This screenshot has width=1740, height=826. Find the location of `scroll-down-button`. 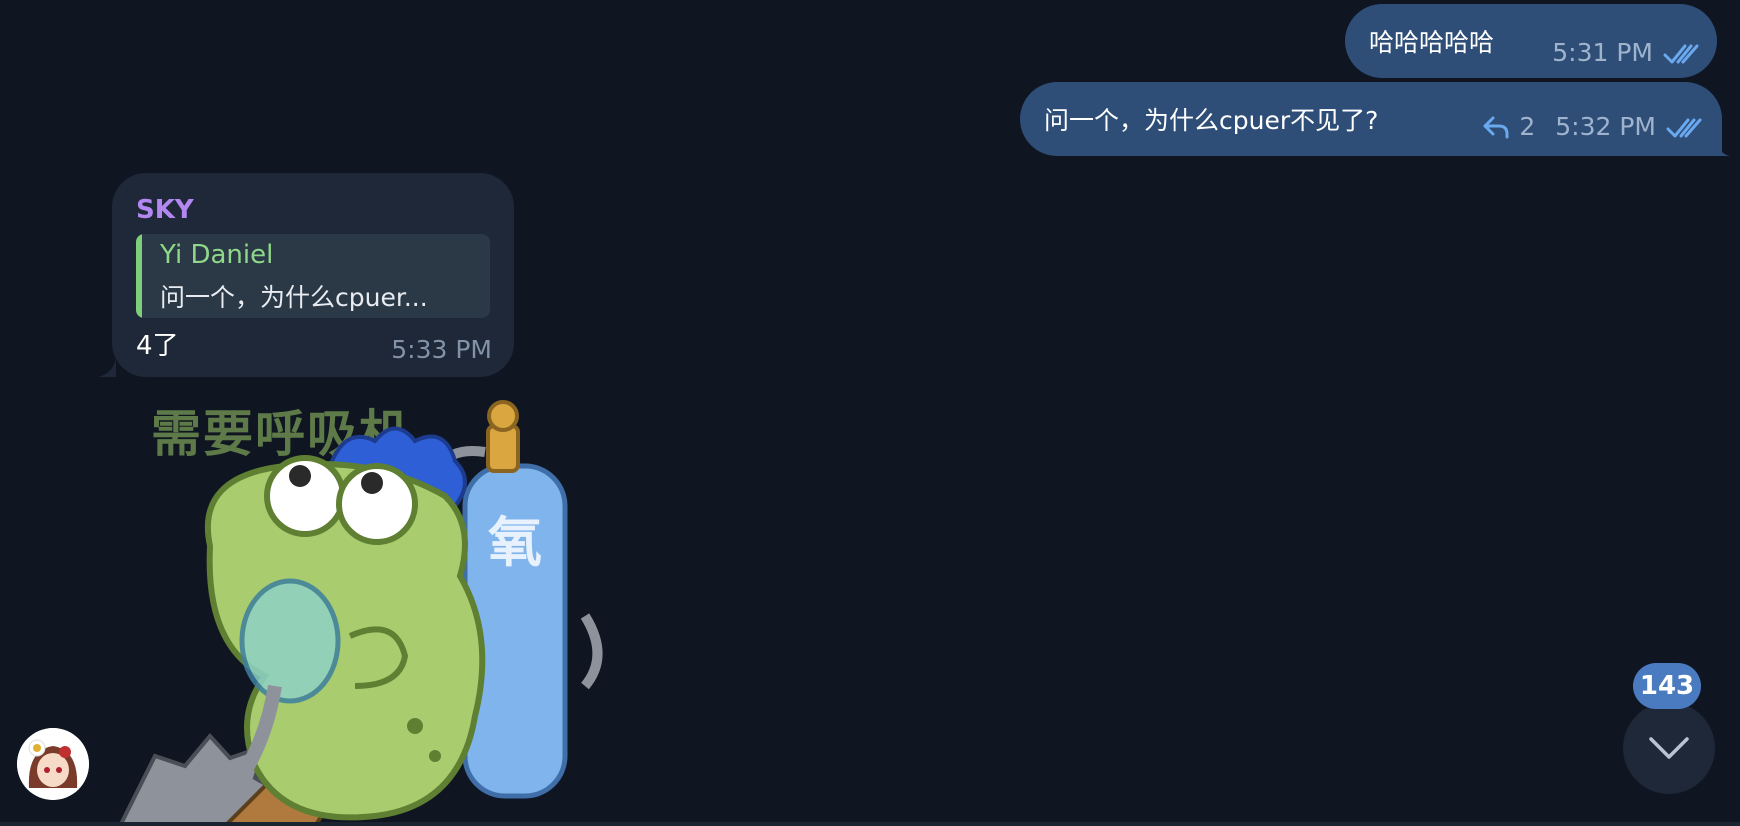

scroll-down-button is located at coordinates (1669, 748).